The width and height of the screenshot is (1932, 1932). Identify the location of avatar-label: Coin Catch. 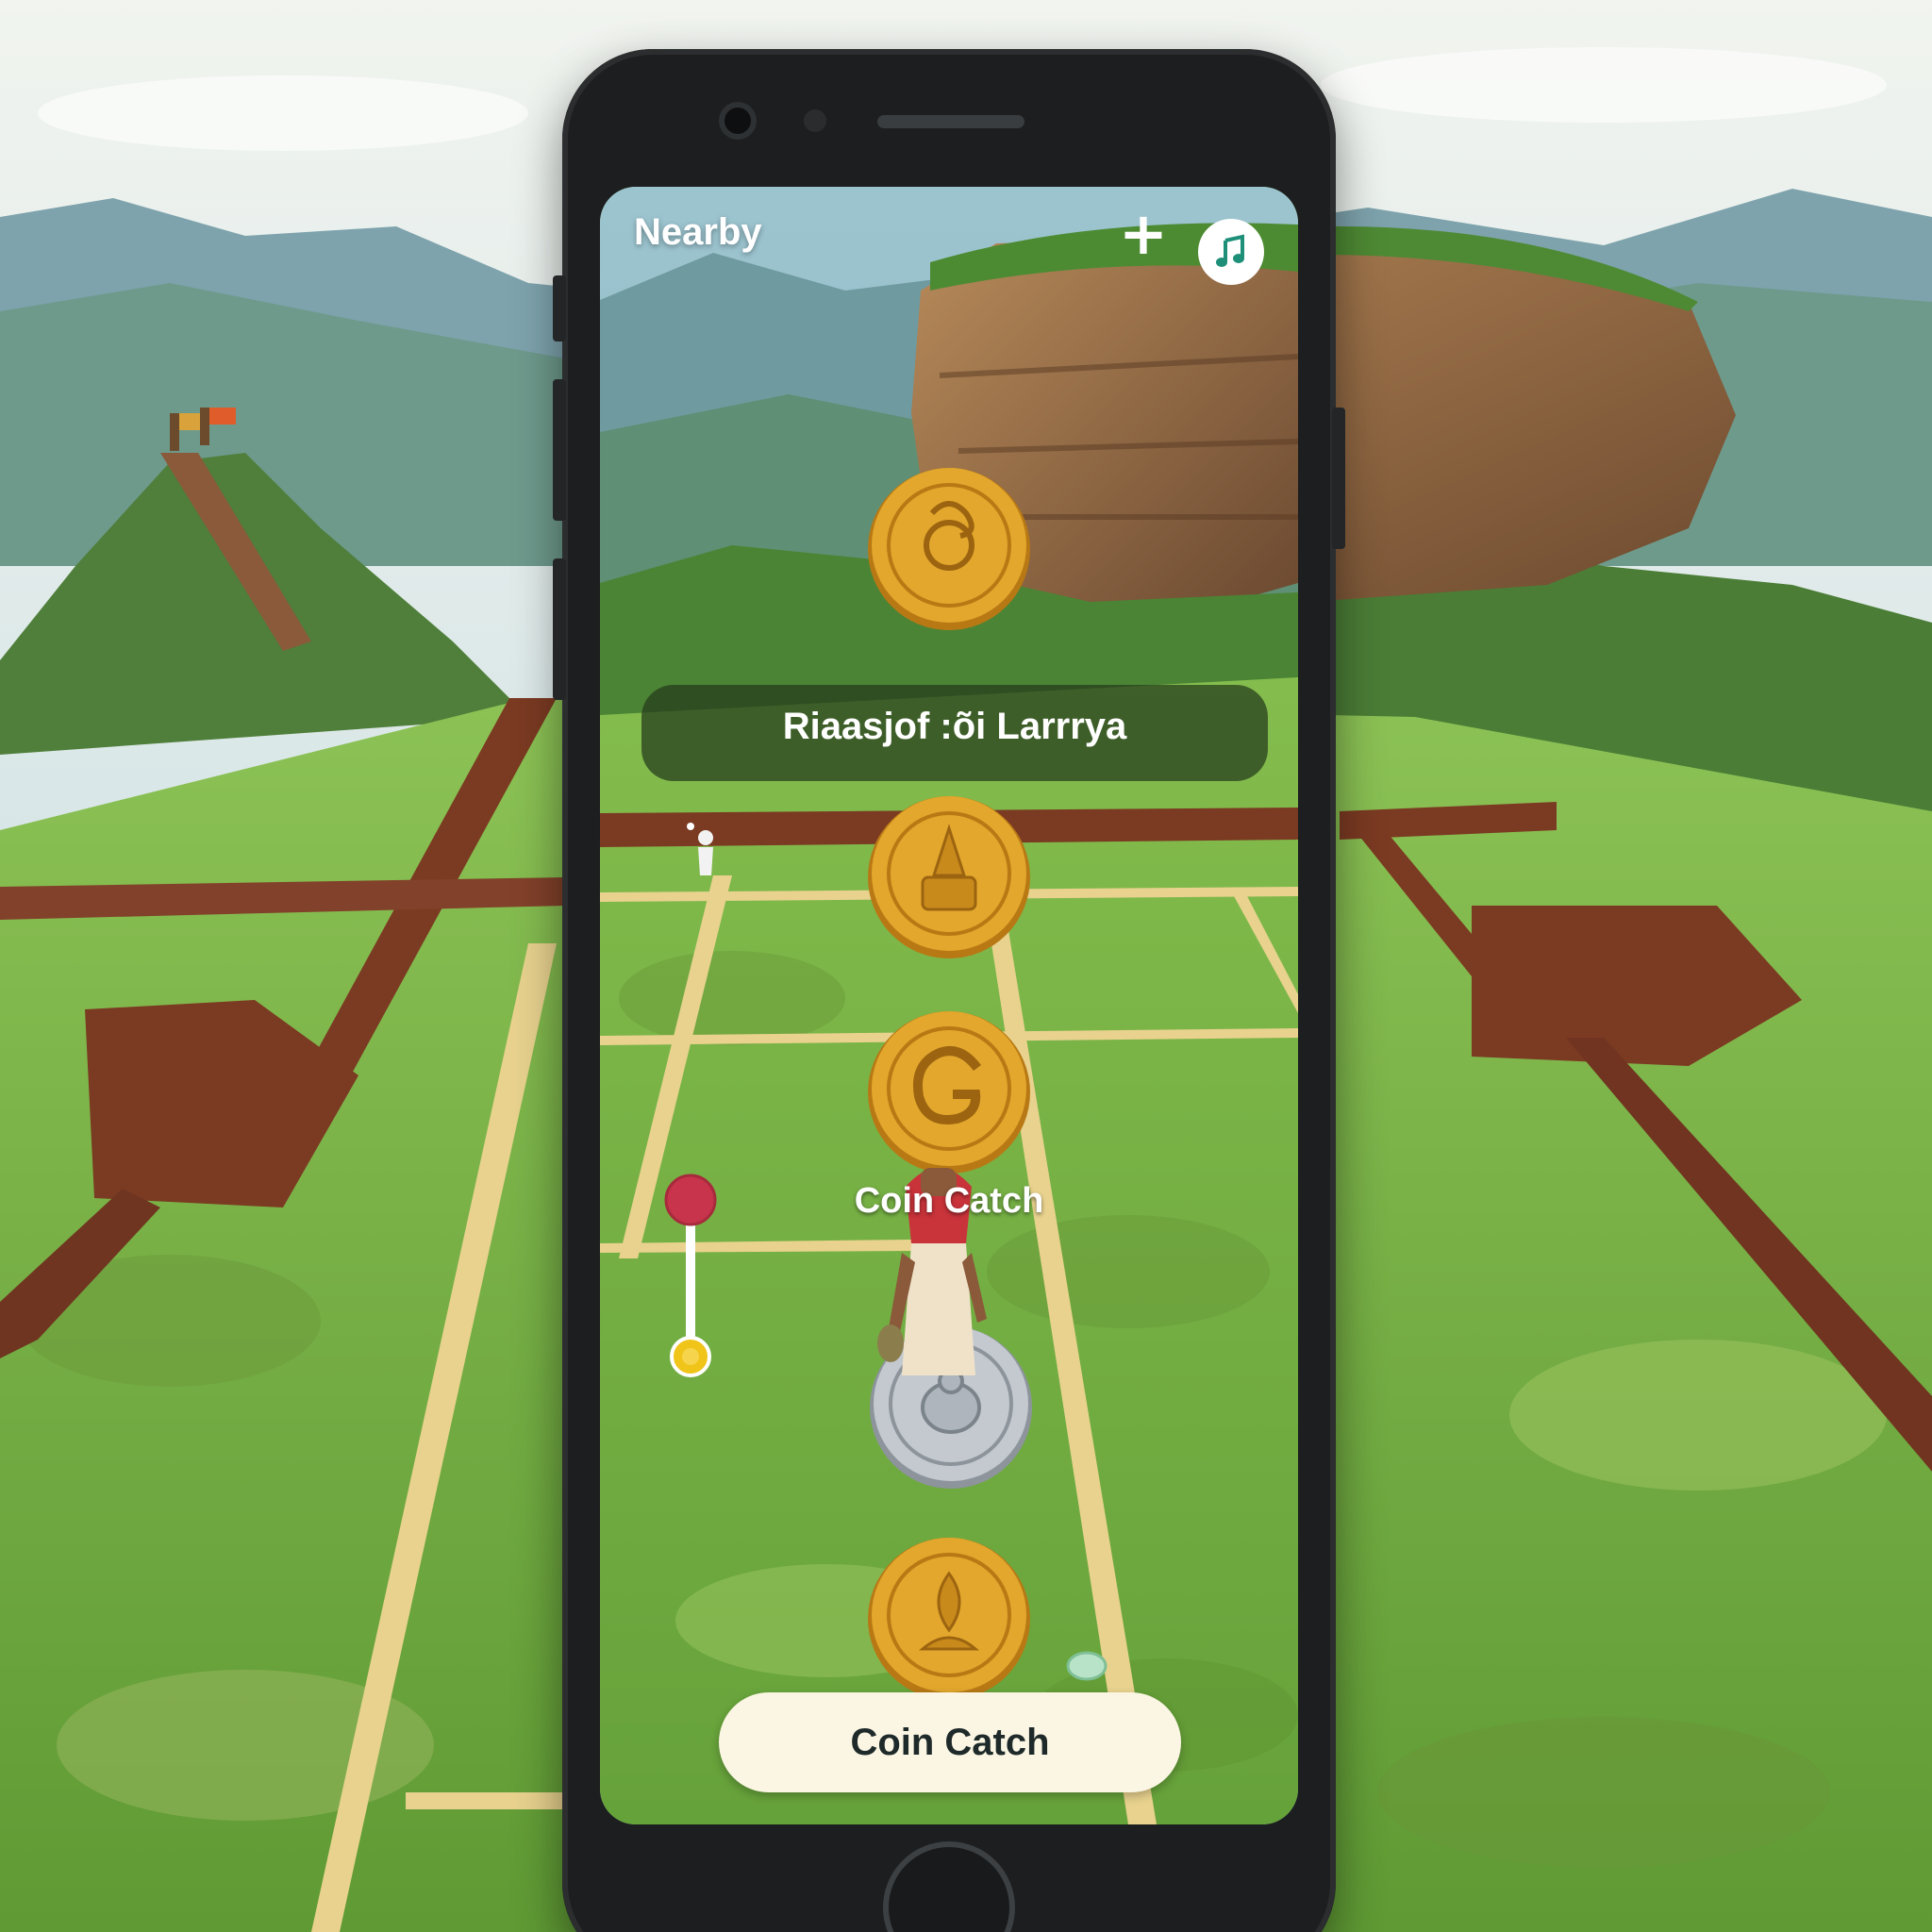
(949, 1201).